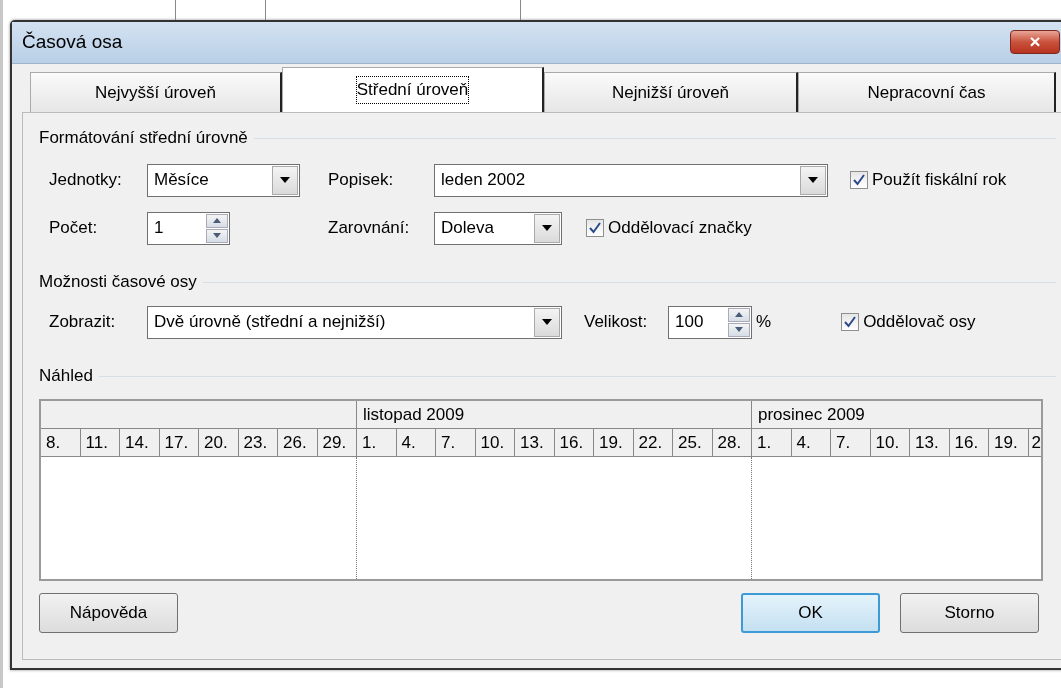 The image size is (1061, 688). Describe the element at coordinates (298, 442) in the screenshot. I see `timescale-cell: 26.` at that location.